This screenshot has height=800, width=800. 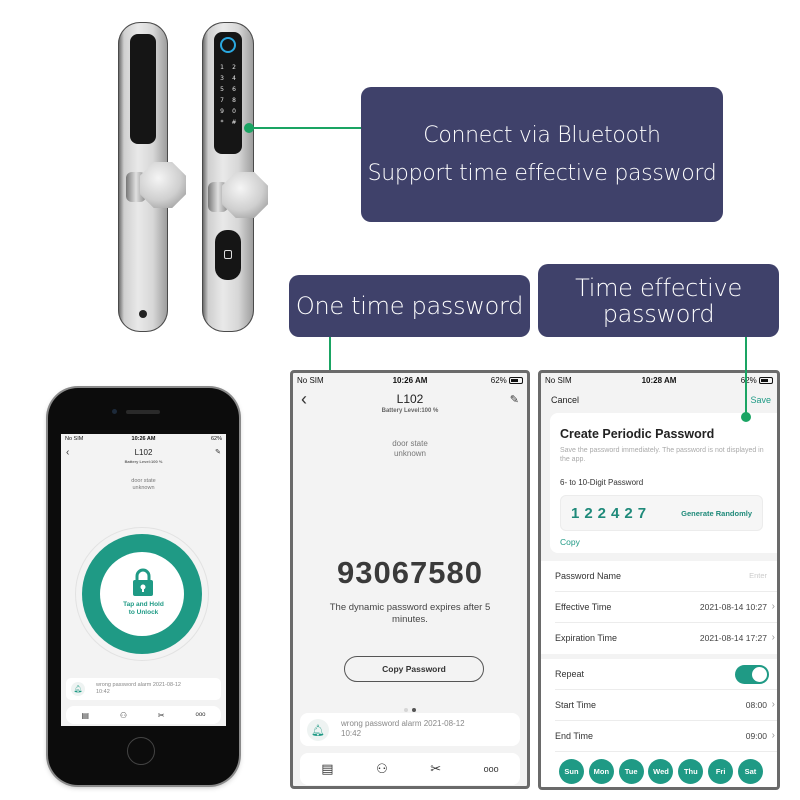 I want to click on keypad: 12 34 56 78 90 * #, so click(x=228, y=95).